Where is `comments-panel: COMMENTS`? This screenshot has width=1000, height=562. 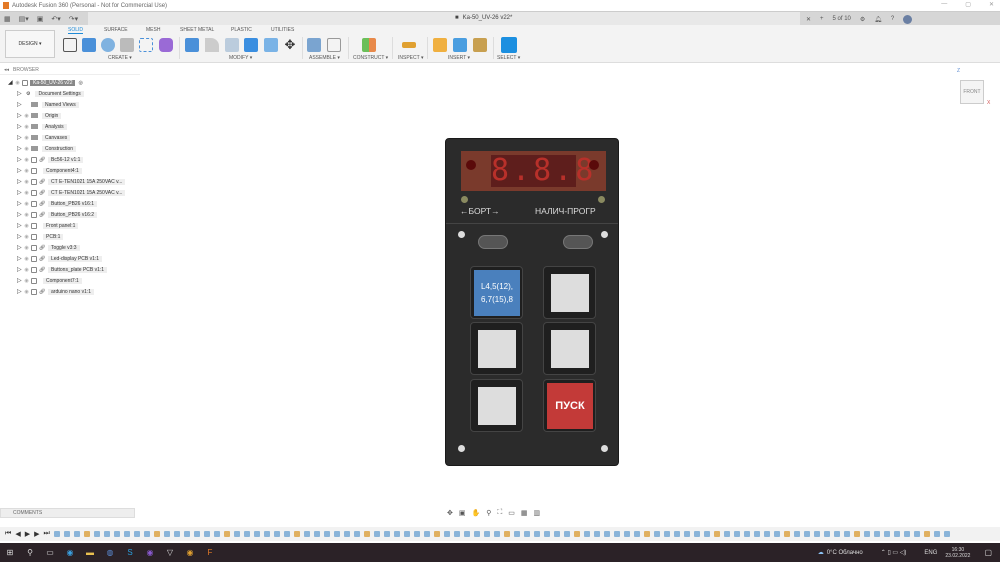 comments-panel: COMMENTS is located at coordinates (67, 513).